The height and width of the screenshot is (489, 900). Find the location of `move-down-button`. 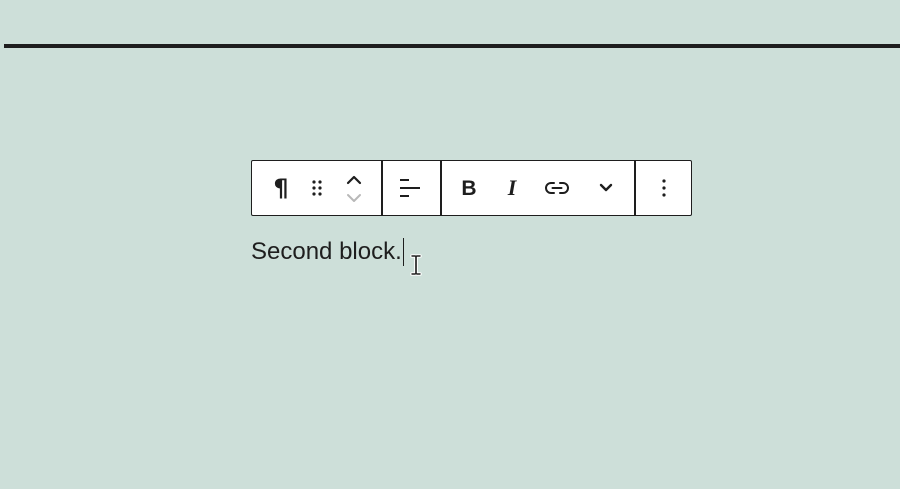

move-down-button is located at coordinates (354, 198).